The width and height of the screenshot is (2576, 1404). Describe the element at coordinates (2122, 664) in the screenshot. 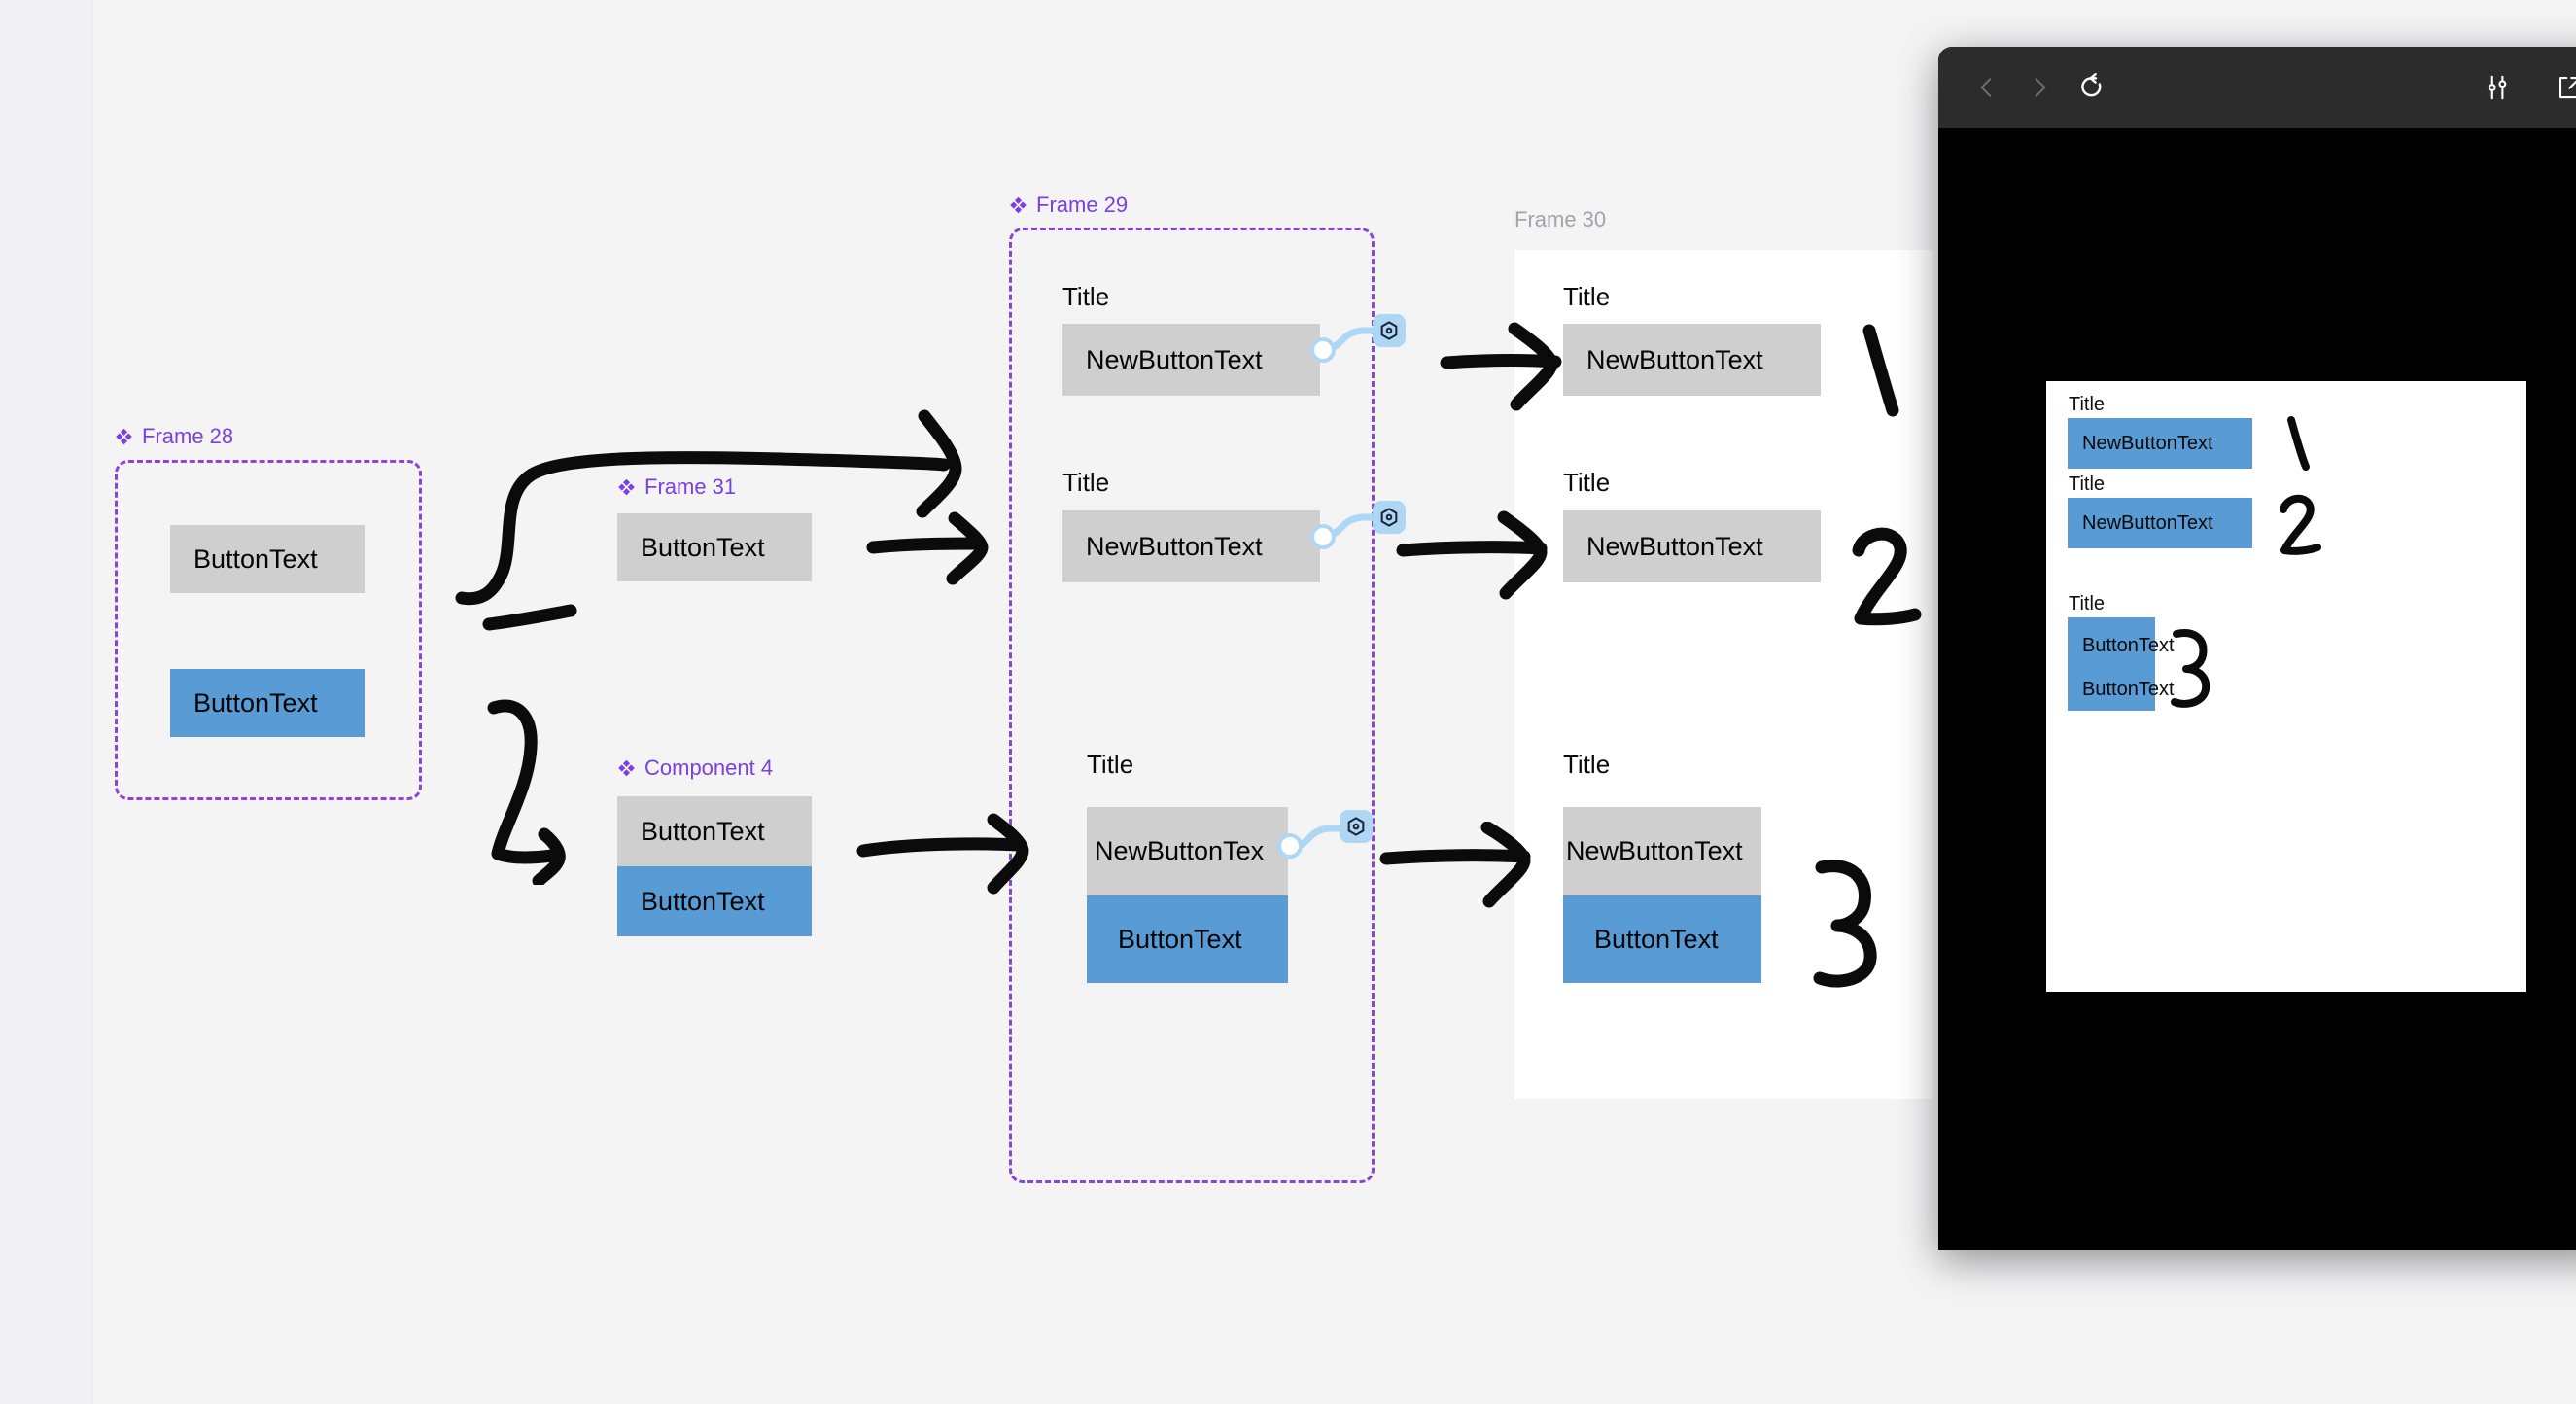

I see `preview-section-3-button-group: ButtonText ButtonText` at that location.